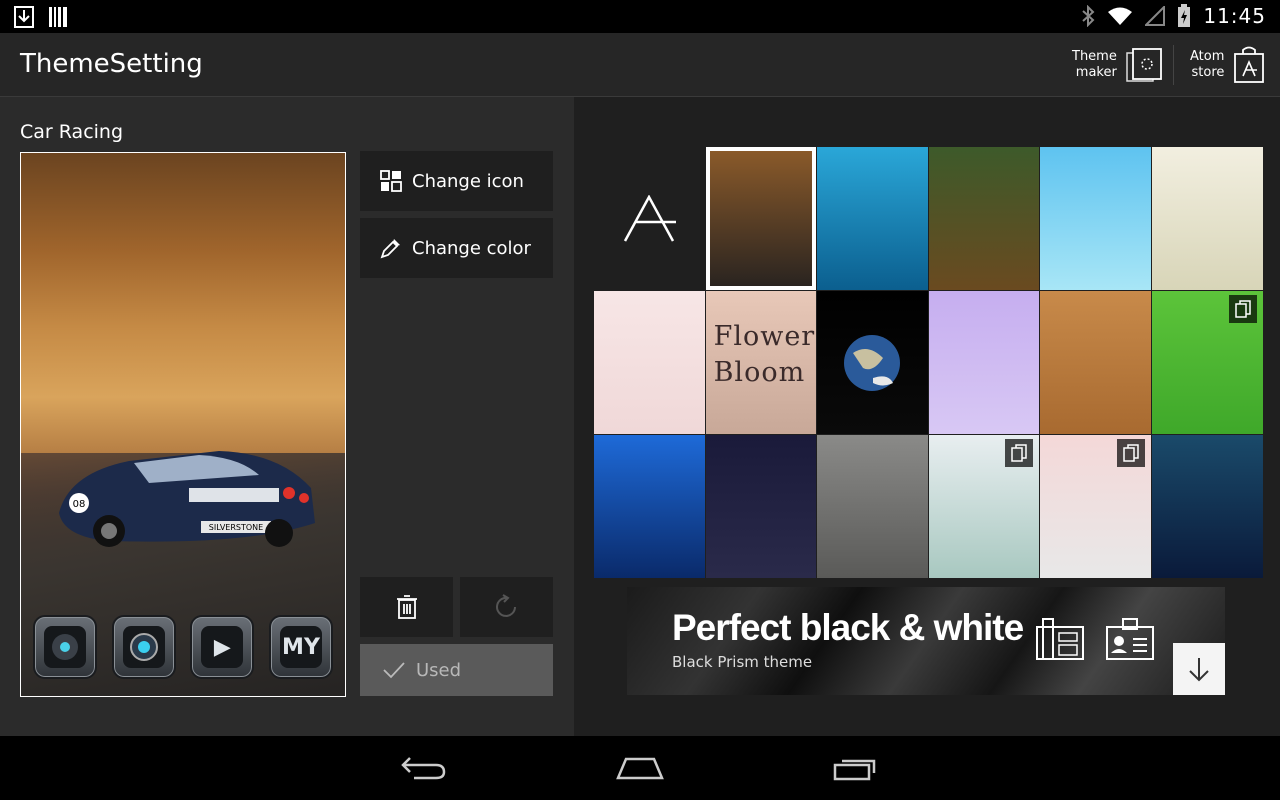 The width and height of the screenshot is (1280, 800). Describe the element at coordinates (111, 64) in the screenshot. I see `app-title: ThemeSetting` at that location.